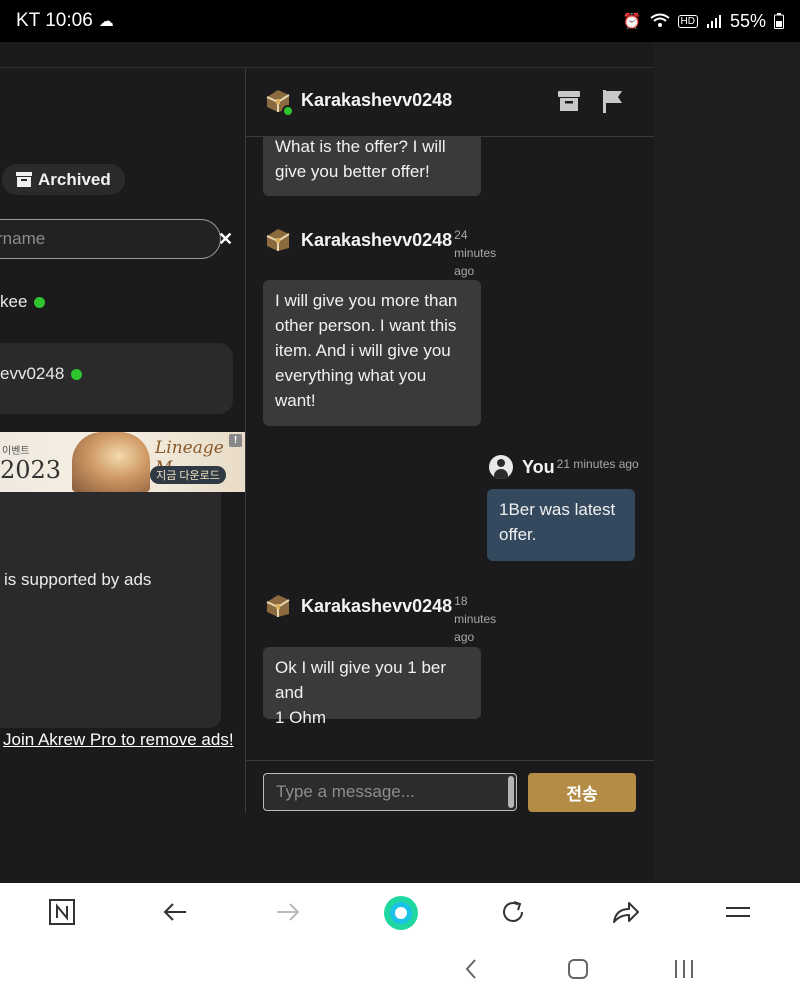  Describe the element at coordinates (511, 792) in the screenshot. I see `input-scrollbar` at that location.